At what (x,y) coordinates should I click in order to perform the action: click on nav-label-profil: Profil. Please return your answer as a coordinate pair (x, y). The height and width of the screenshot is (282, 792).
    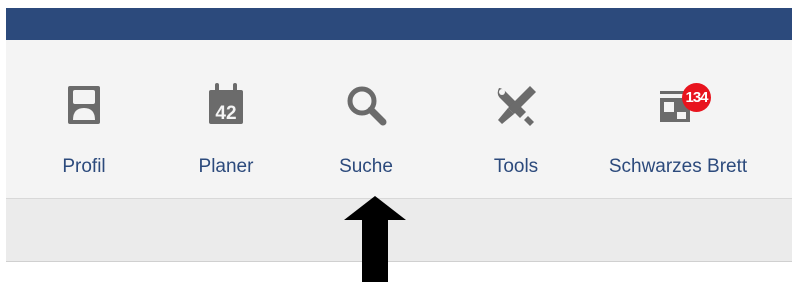
    Looking at the image, I should click on (84, 166).